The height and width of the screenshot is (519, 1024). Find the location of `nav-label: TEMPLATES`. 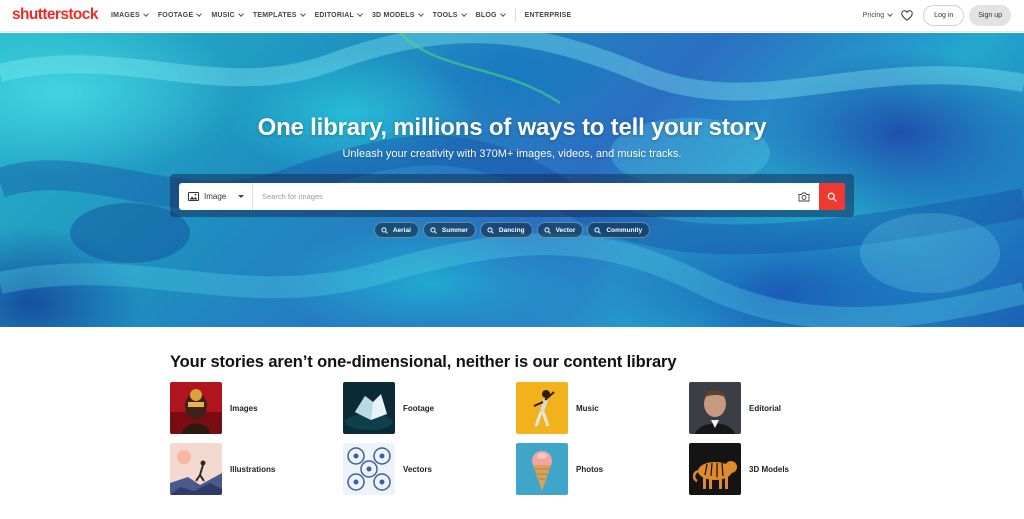

nav-label: TEMPLATES is located at coordinates (274, 15).